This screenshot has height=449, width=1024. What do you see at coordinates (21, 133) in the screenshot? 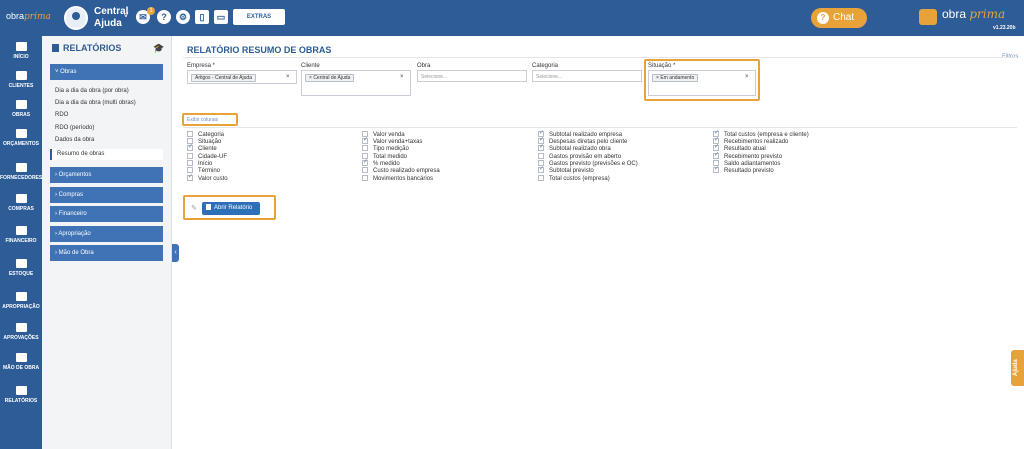
I see `document-icon` at bounding box center [21, 133].